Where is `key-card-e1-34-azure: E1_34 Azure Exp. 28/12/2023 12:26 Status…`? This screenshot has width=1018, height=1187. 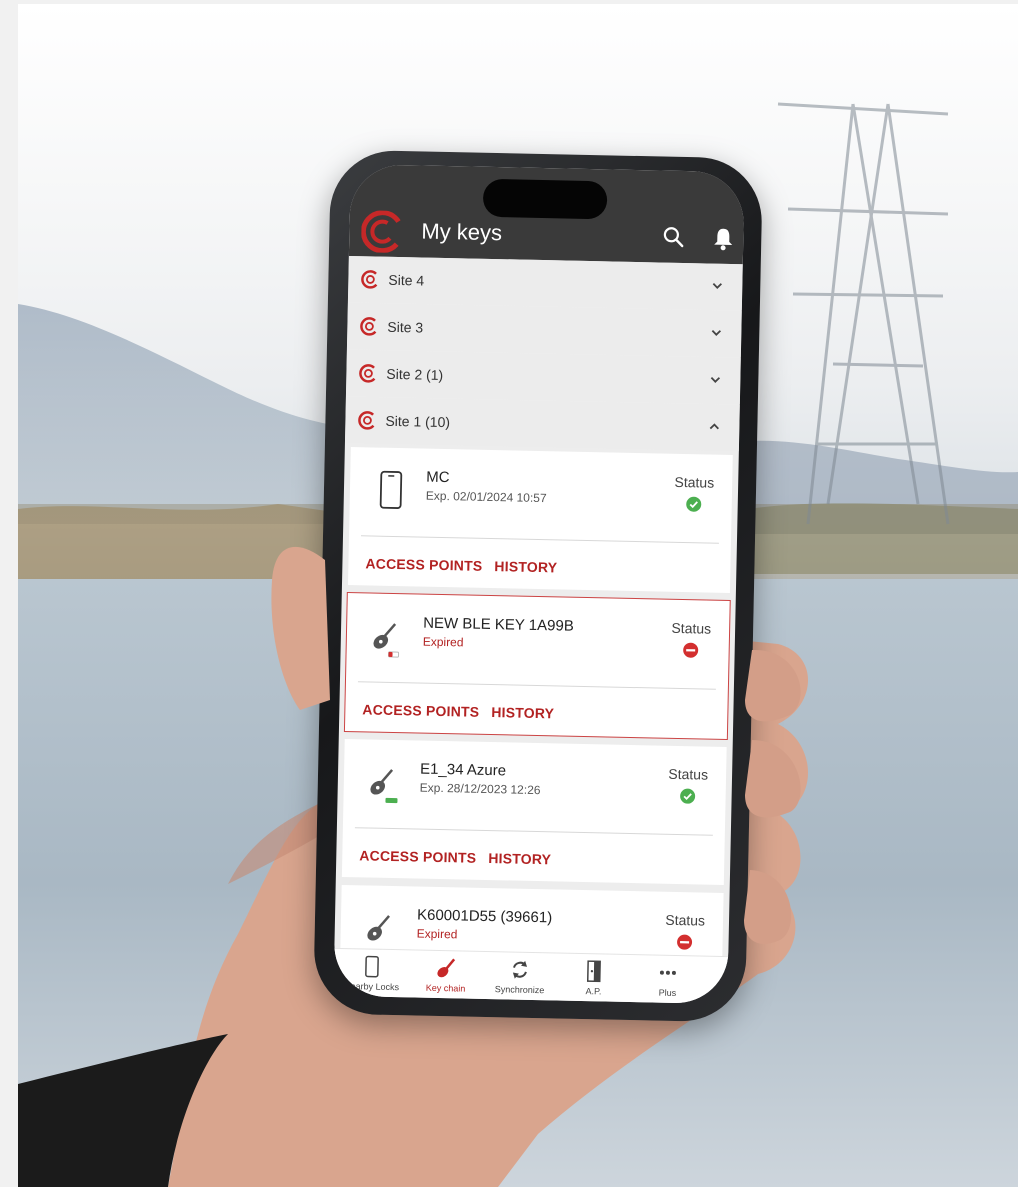
key-card-e1-34-azure: E1_34 Azure Exp. 28/12/2023 12:26 Status… is located at coordinates (534, 811).